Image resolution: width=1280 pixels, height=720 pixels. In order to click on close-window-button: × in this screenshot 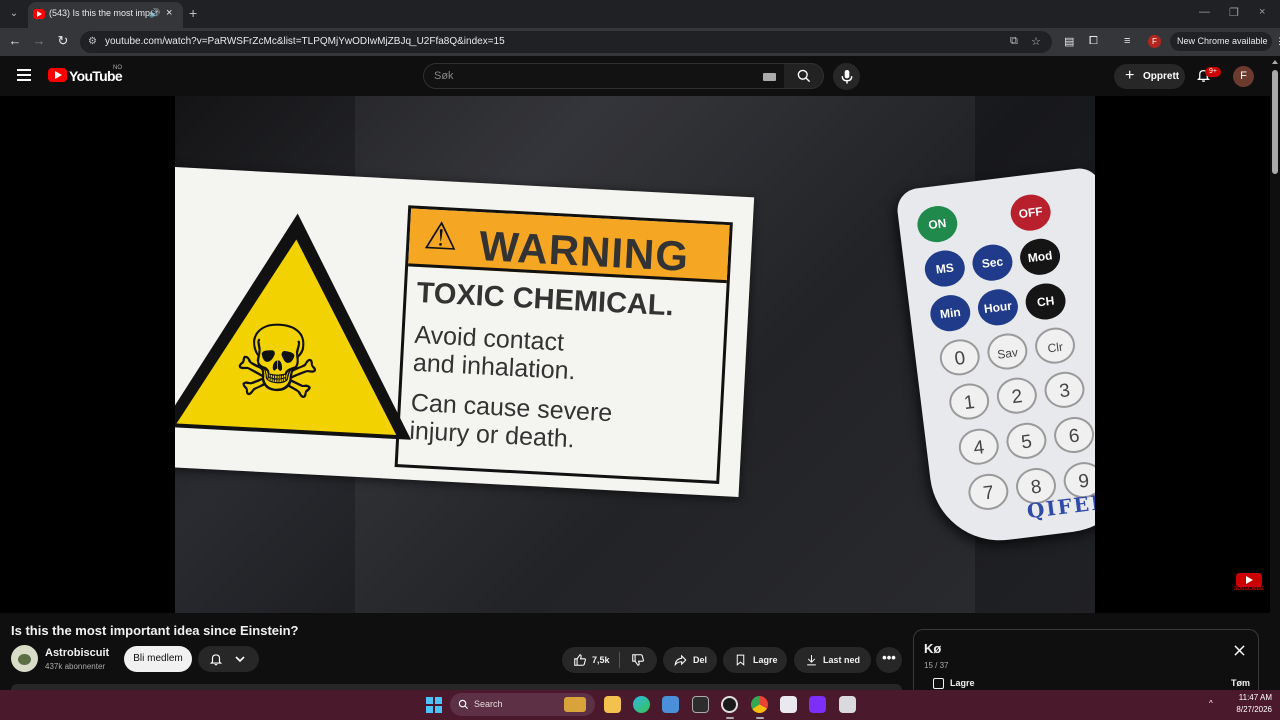, I will do `click(1262, 12)`.